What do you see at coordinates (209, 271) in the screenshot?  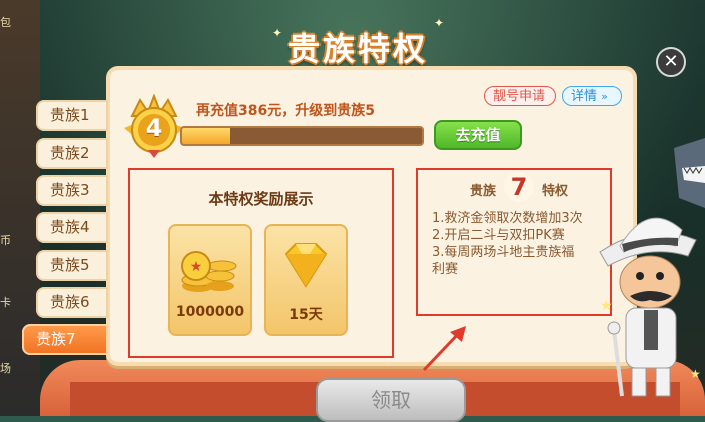 I see `gold-coins-icon: ★` at bounding box center [209, 271].